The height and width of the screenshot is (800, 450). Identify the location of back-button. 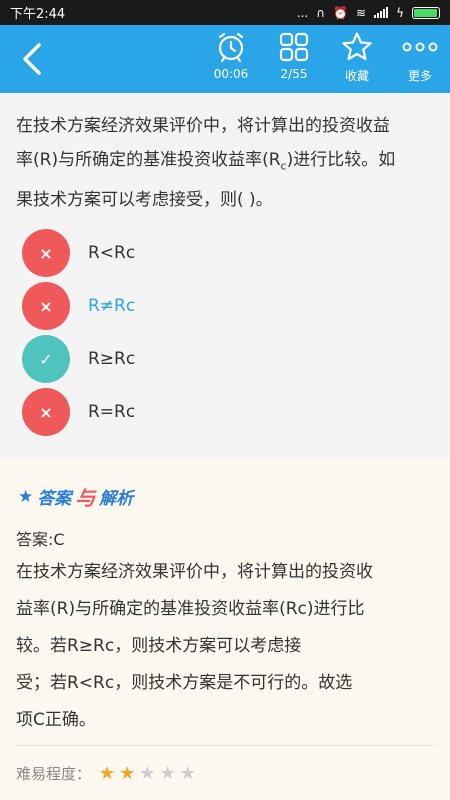
(32, 59).